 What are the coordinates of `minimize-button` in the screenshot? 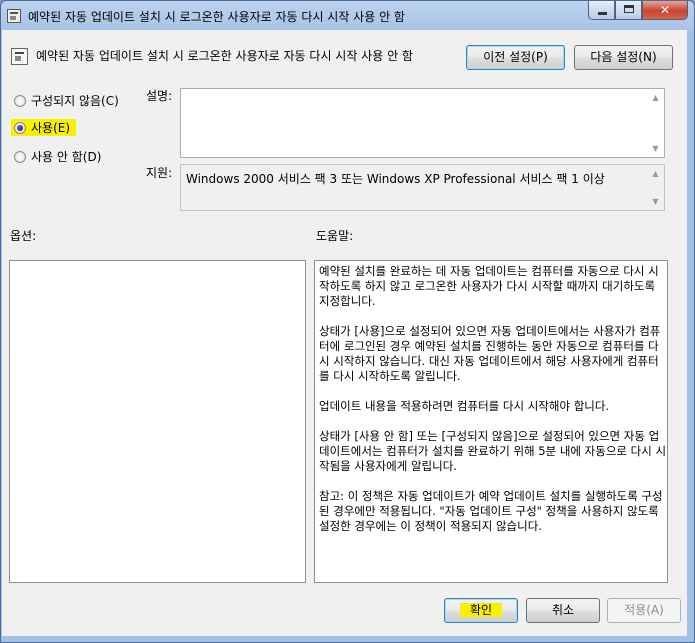 It's located at (601, 10).